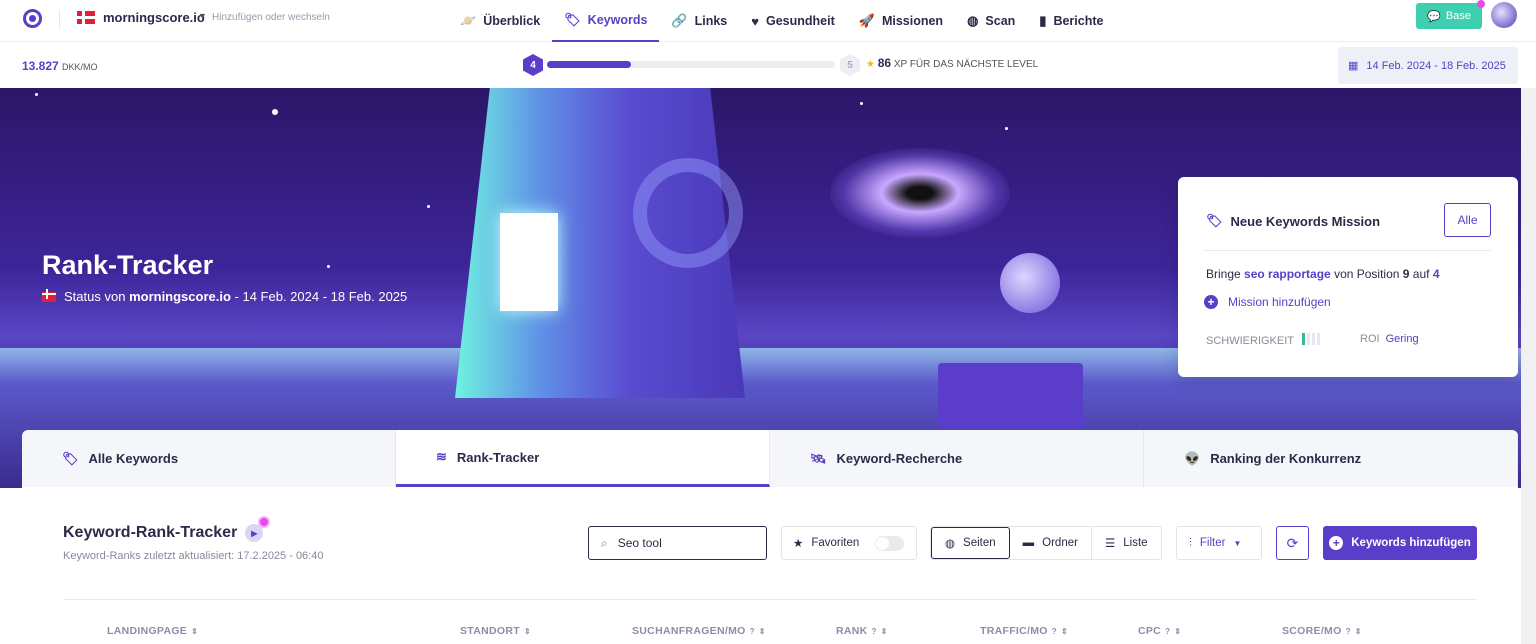 The width and height of the screenshot is (1536, 644). What do you see at coordinates (70, 458) in the screenshot?
I see `tag-icon: 🏷` at bounding box center [70, 458].